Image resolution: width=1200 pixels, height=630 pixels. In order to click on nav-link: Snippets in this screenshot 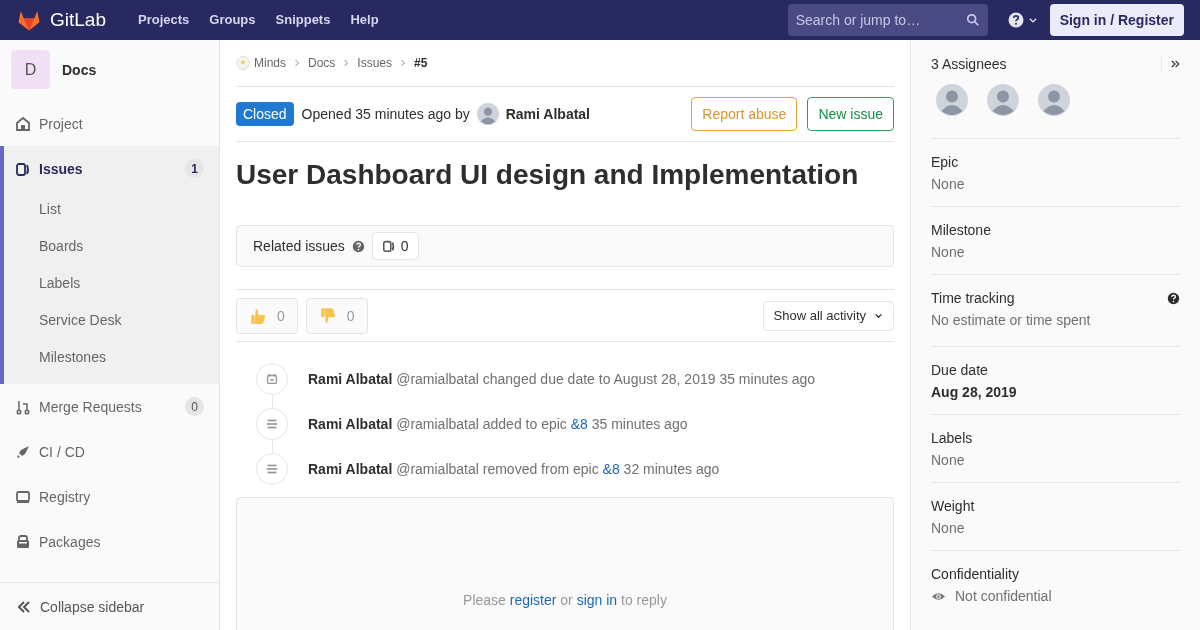, I will do `click(303, 20)`.